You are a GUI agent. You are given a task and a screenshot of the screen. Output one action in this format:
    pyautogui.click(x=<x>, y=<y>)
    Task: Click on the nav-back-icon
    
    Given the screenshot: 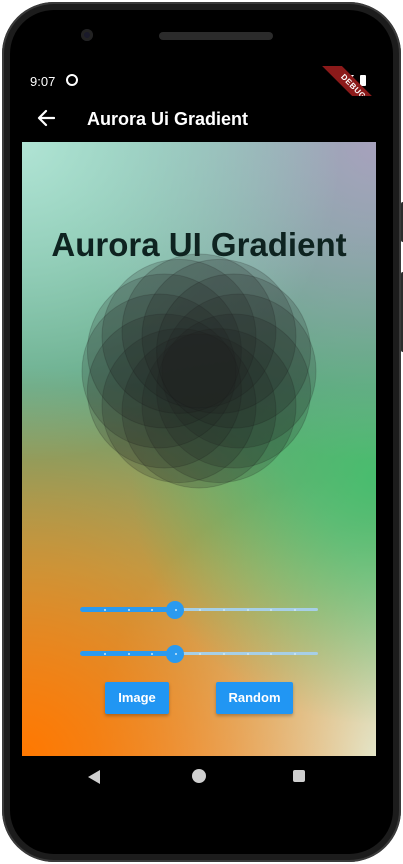 What is the action you would take?
    pyautogui.click(x=94, y=777)
    